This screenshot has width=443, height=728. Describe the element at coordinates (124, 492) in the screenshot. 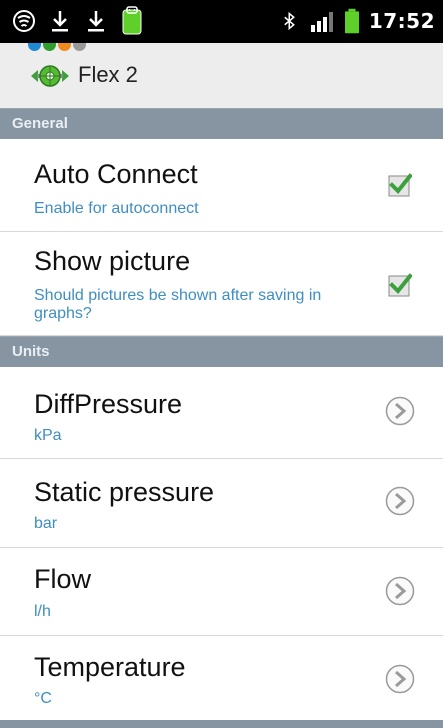

I see `setting-title: Static pressure` at that location.